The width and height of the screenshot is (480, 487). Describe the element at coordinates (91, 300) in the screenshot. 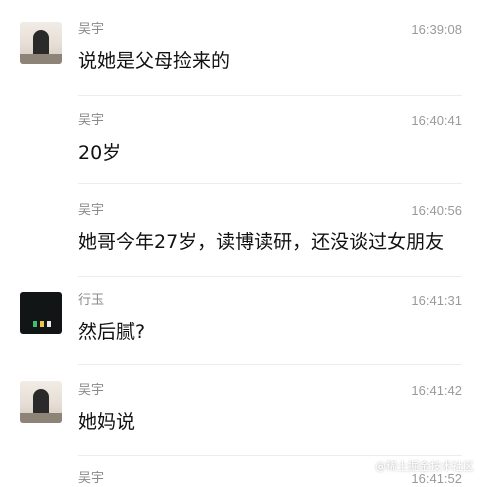

I see `sender-name: 行玉` at that location.